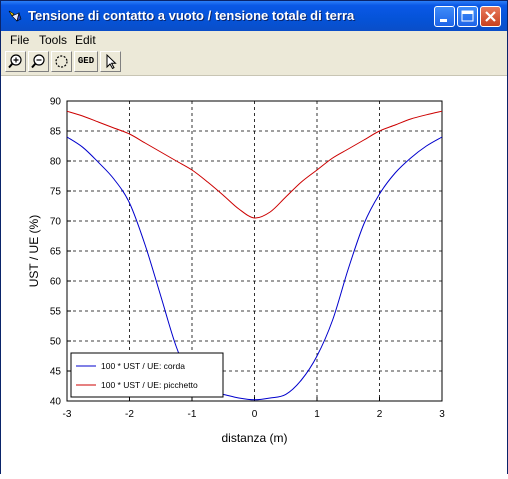  What do you see at coordinates (442, 414) in the screenshot?
I see `x-tick-label: 3` at bounding box center [442, 414].